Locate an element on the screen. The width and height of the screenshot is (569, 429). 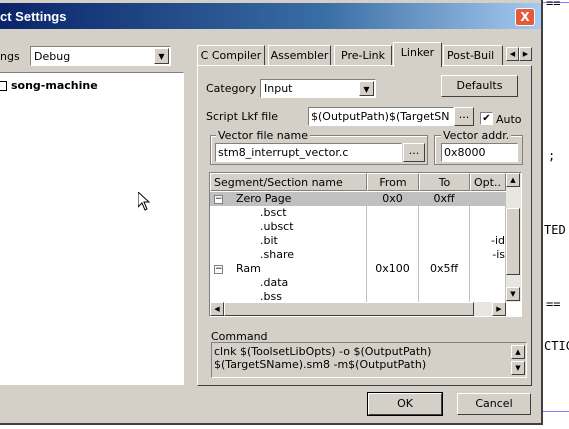
table-row: .share -is is located at coordinates (358, 255).